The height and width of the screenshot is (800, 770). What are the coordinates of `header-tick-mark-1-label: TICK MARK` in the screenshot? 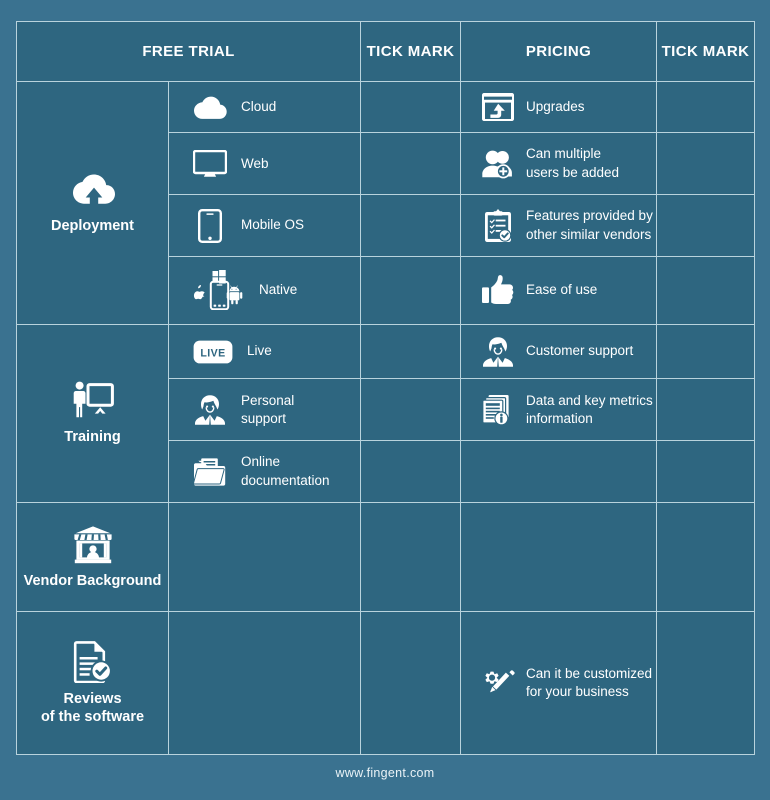 It's located at (410, 51).